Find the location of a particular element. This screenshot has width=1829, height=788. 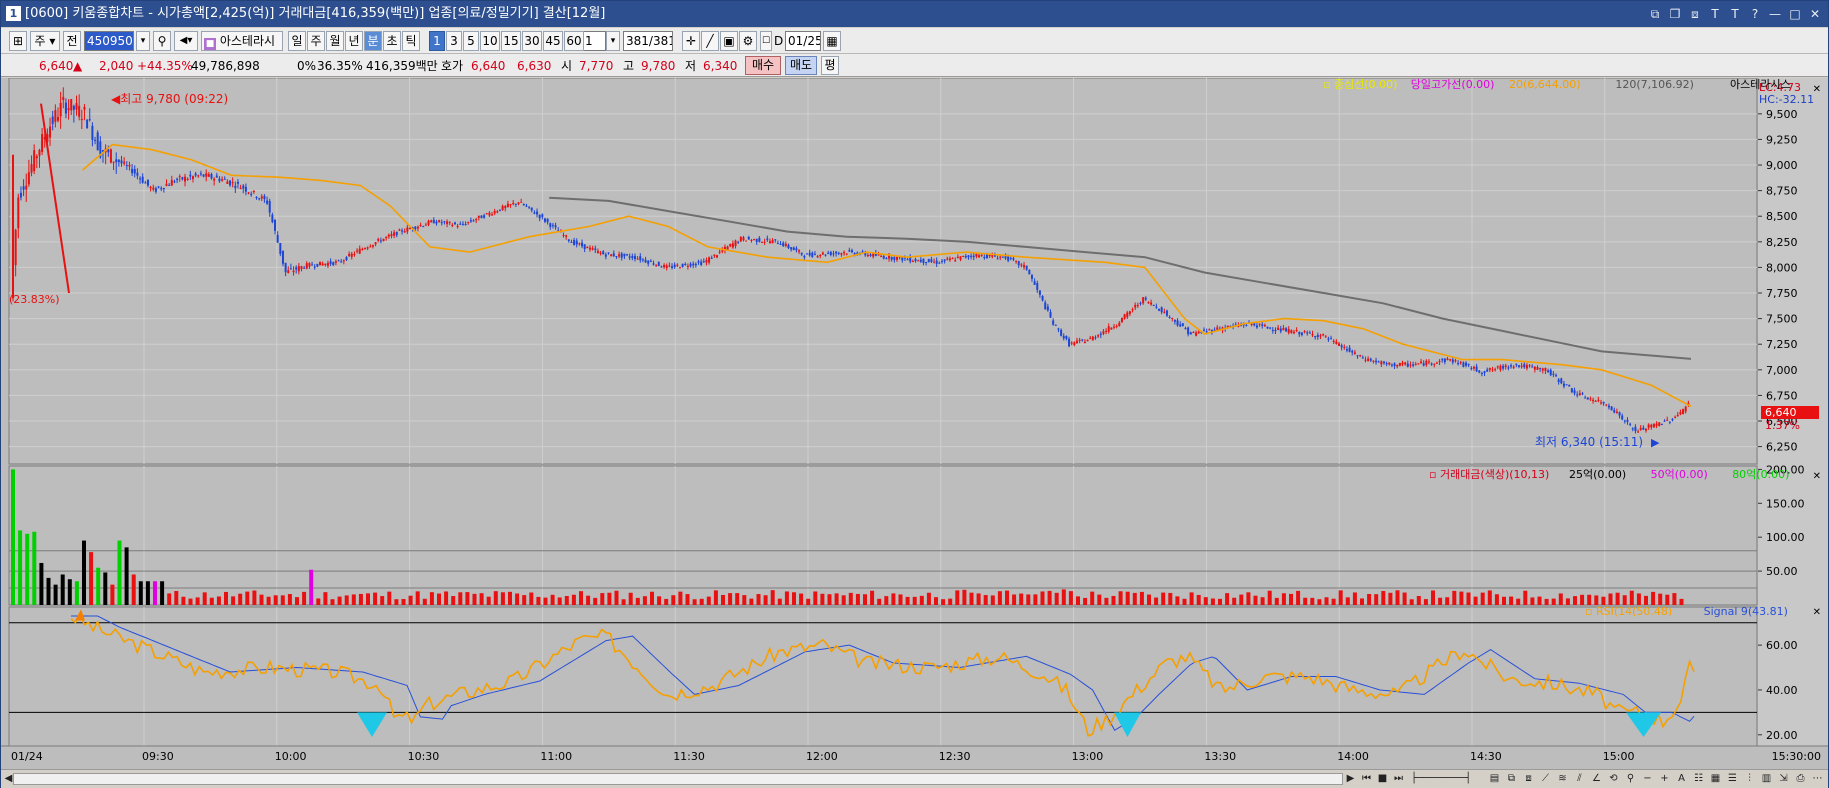

average-button: 평 is located at coordinates (830, 65).